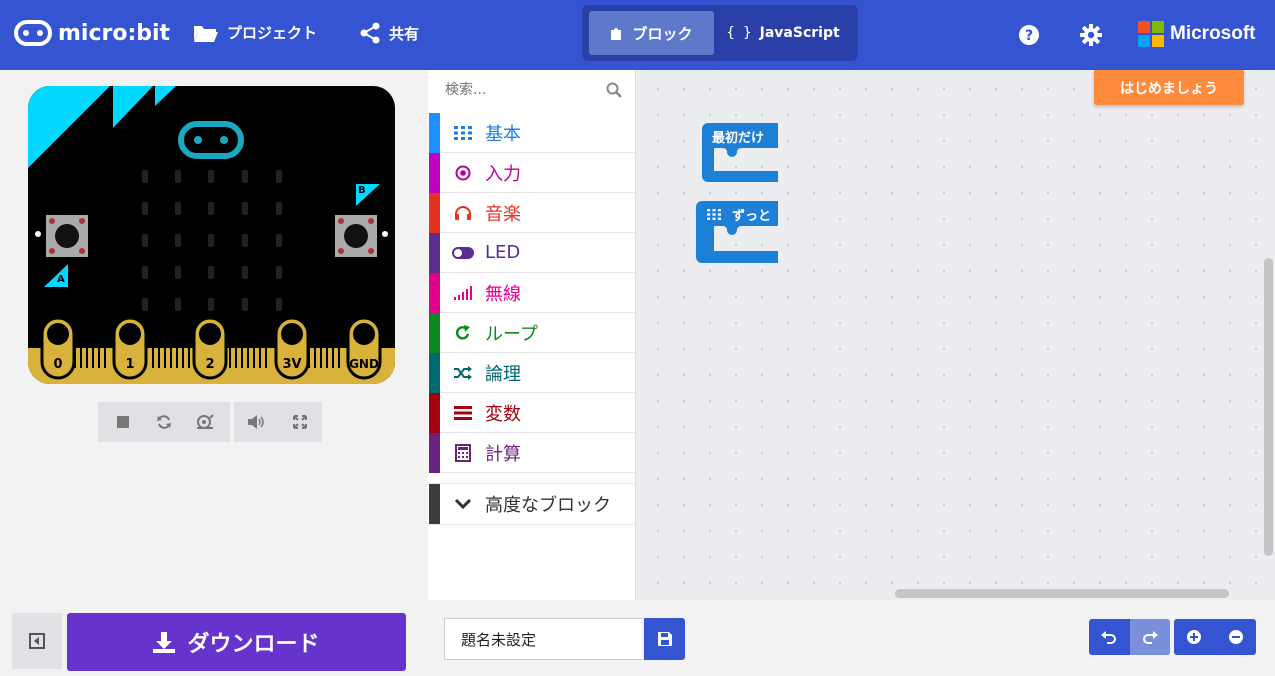  I want to click on zoom-in-icon, so click(1194, 637).